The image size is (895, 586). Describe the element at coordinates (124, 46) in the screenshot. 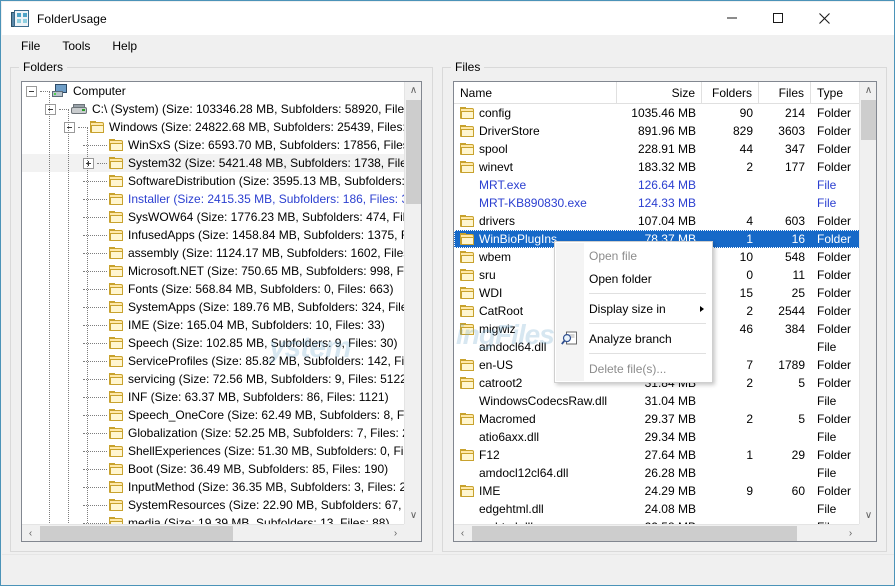

I see `menu-item-help: Help` at that location.